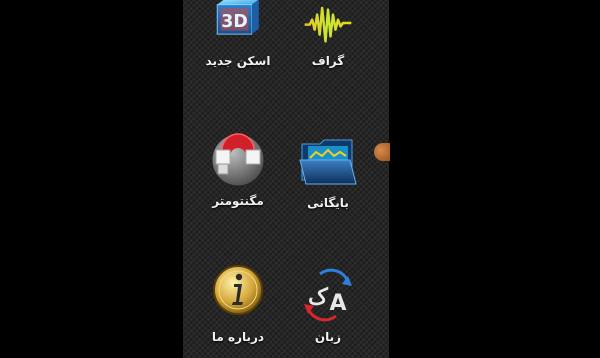 The image size is (600, 358). I want to click on menu-tile-archive: بایگانی, so click(328, 178).